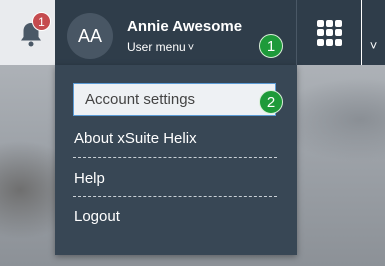 This screenshot has width=385, height=266. What do you see at coordinates (41, 21) in the screenshot?
I see `notification-count-badge: 1` at bounding box center [41, 21].